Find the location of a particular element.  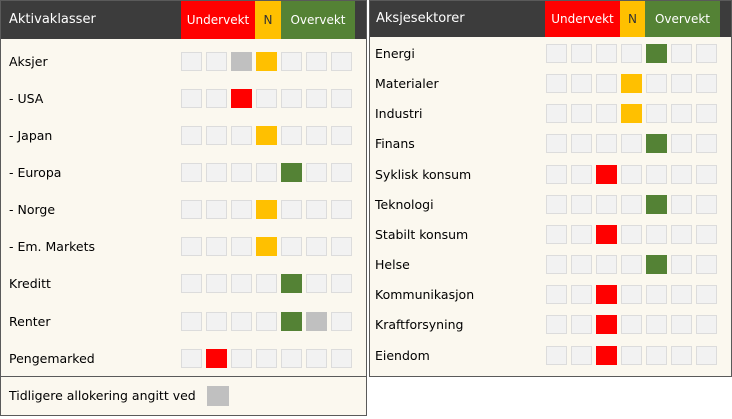

allocation-row: Stabilt konsum is located at coordinates (550, 235).